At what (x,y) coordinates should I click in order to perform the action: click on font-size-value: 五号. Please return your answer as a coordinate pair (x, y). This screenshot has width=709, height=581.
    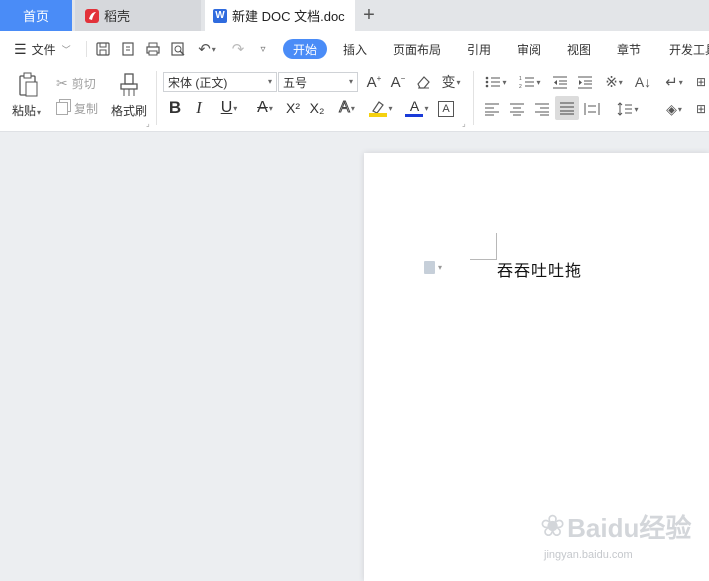
    Looking at the image, I should click on (295, 82).